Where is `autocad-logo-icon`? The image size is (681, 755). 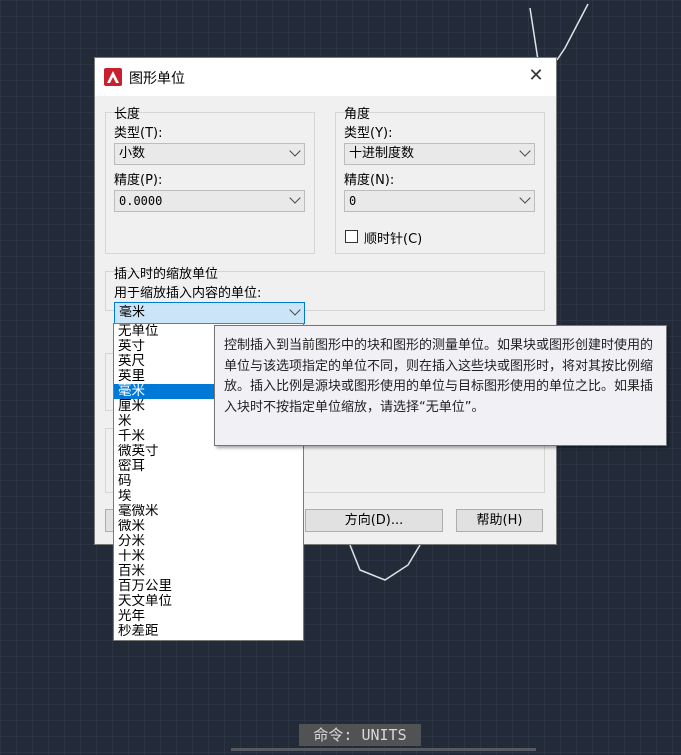 autocad-logo-icon is located at coordinates (113, 77).